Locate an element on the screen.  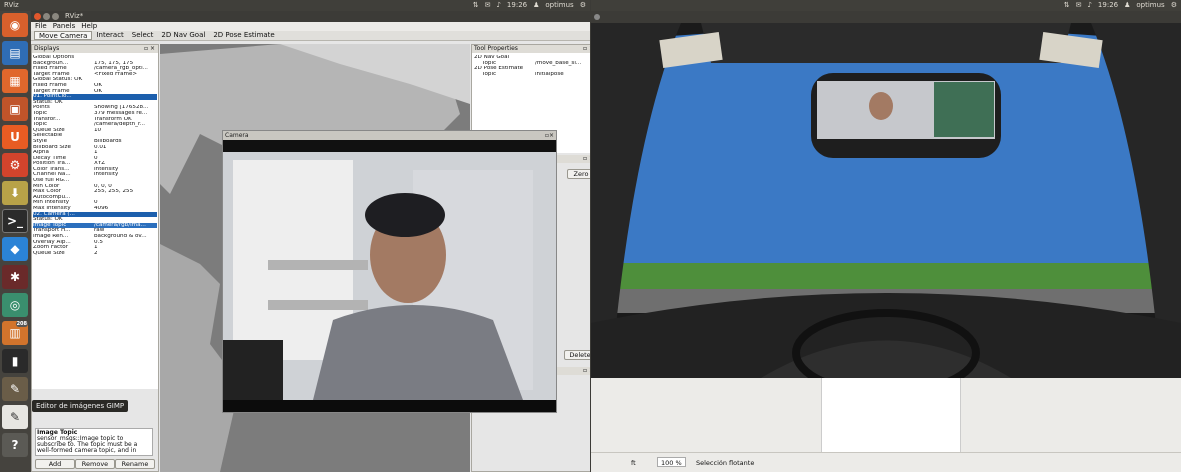
gimp-statusbar: ft 100 % Selección flotante is located at coordinates (886, 462).